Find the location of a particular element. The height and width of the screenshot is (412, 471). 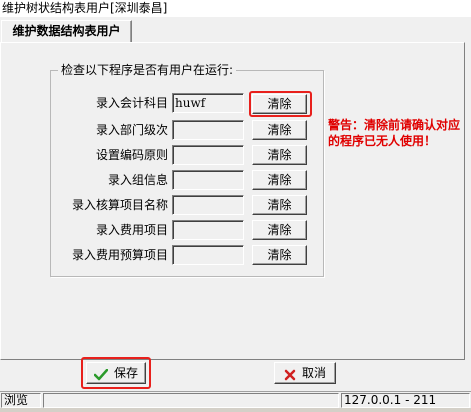

window-title: 维护树状结构表用户[深圳泰昌] is located at coordinates (235, 8).